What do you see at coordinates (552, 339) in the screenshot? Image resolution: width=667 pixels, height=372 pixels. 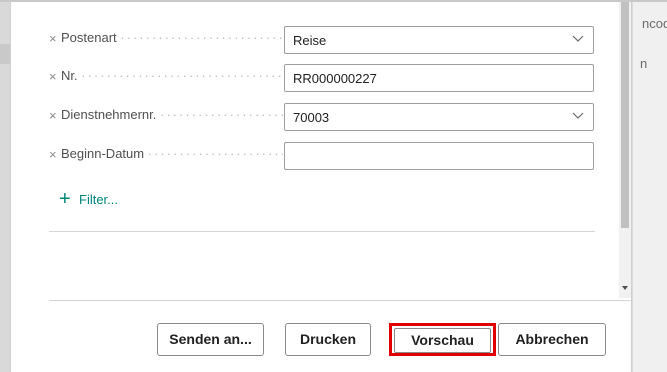 I see `cancel-button: Abbrechen` at bounding box center [552, 339].